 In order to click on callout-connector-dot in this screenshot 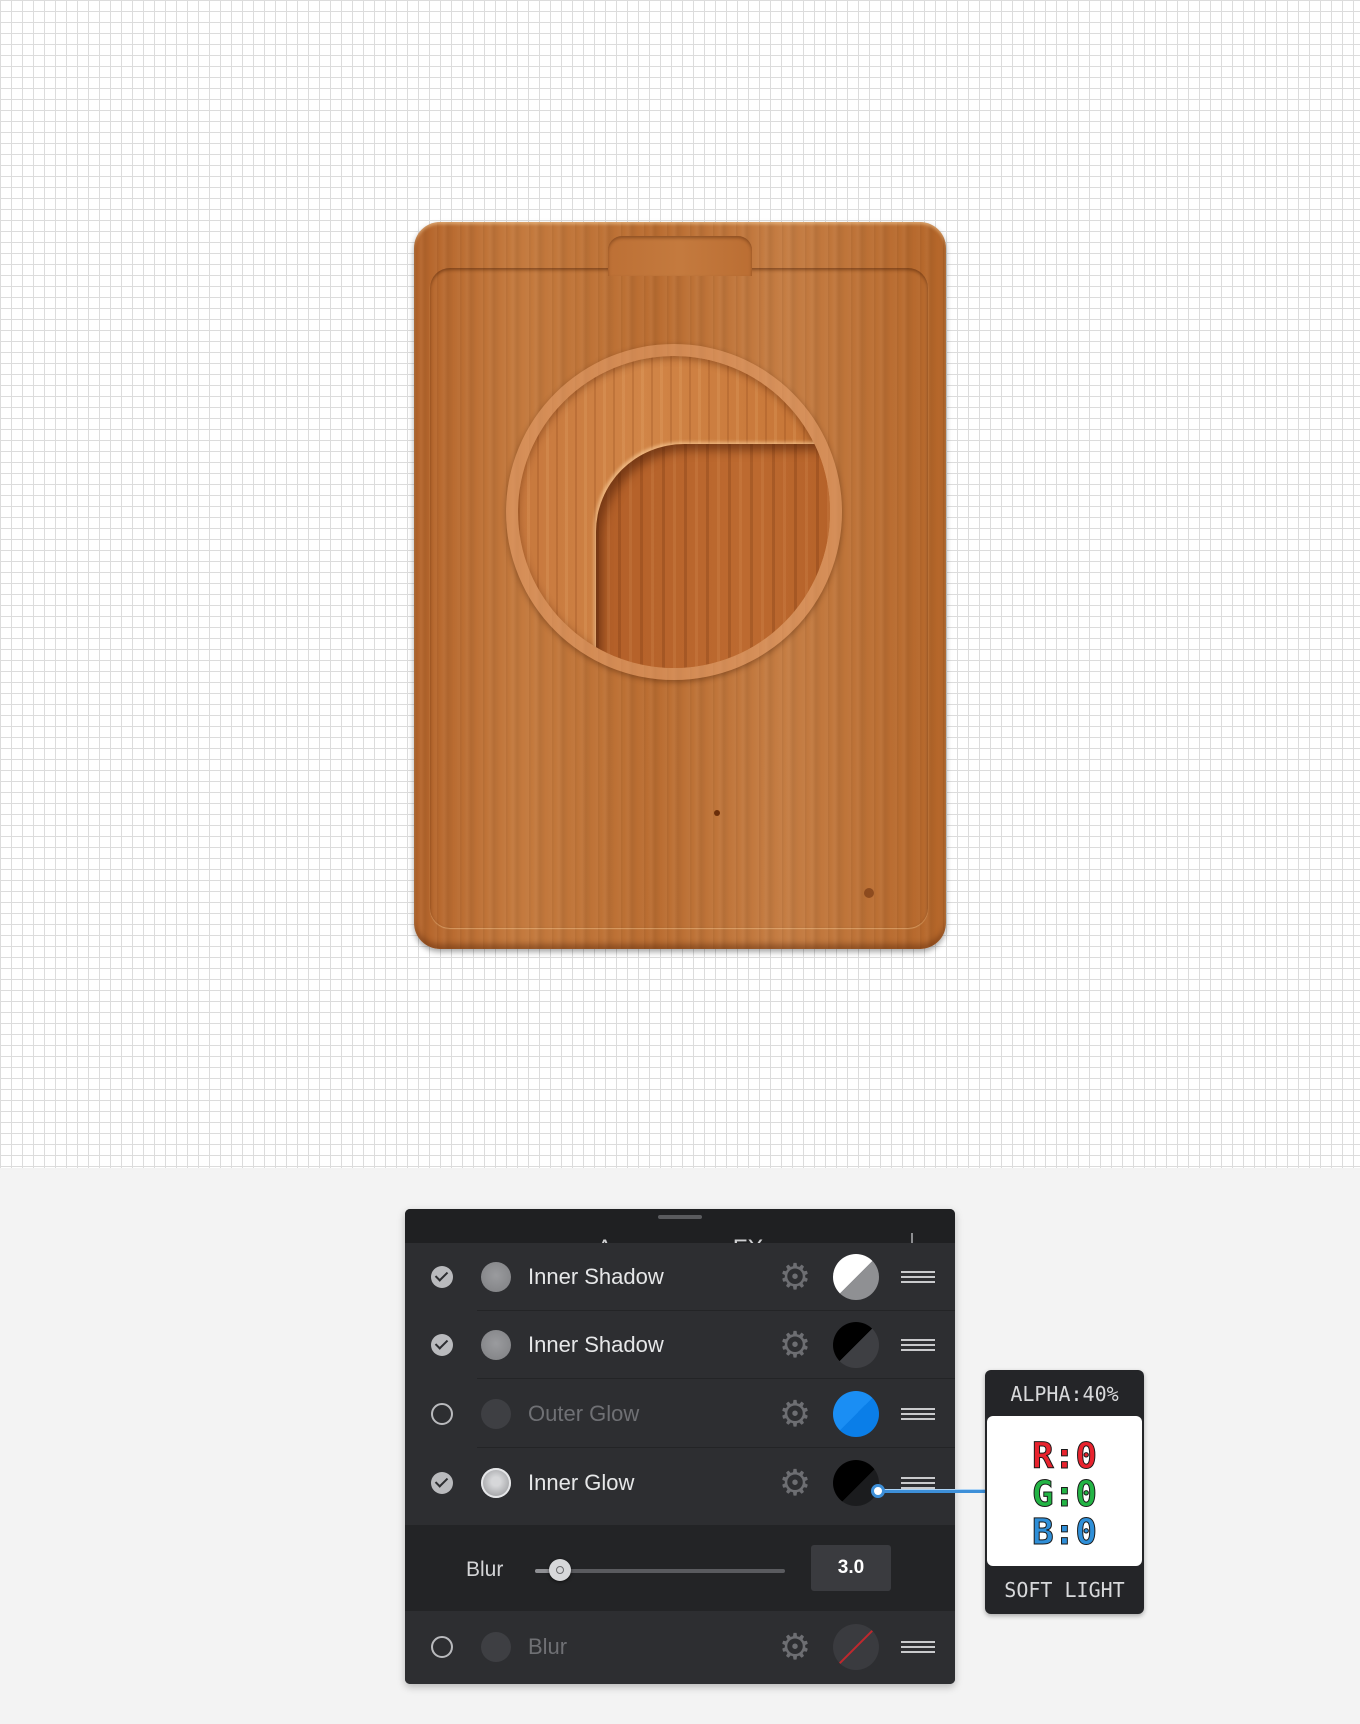, I will do `click(878, 1491)`.